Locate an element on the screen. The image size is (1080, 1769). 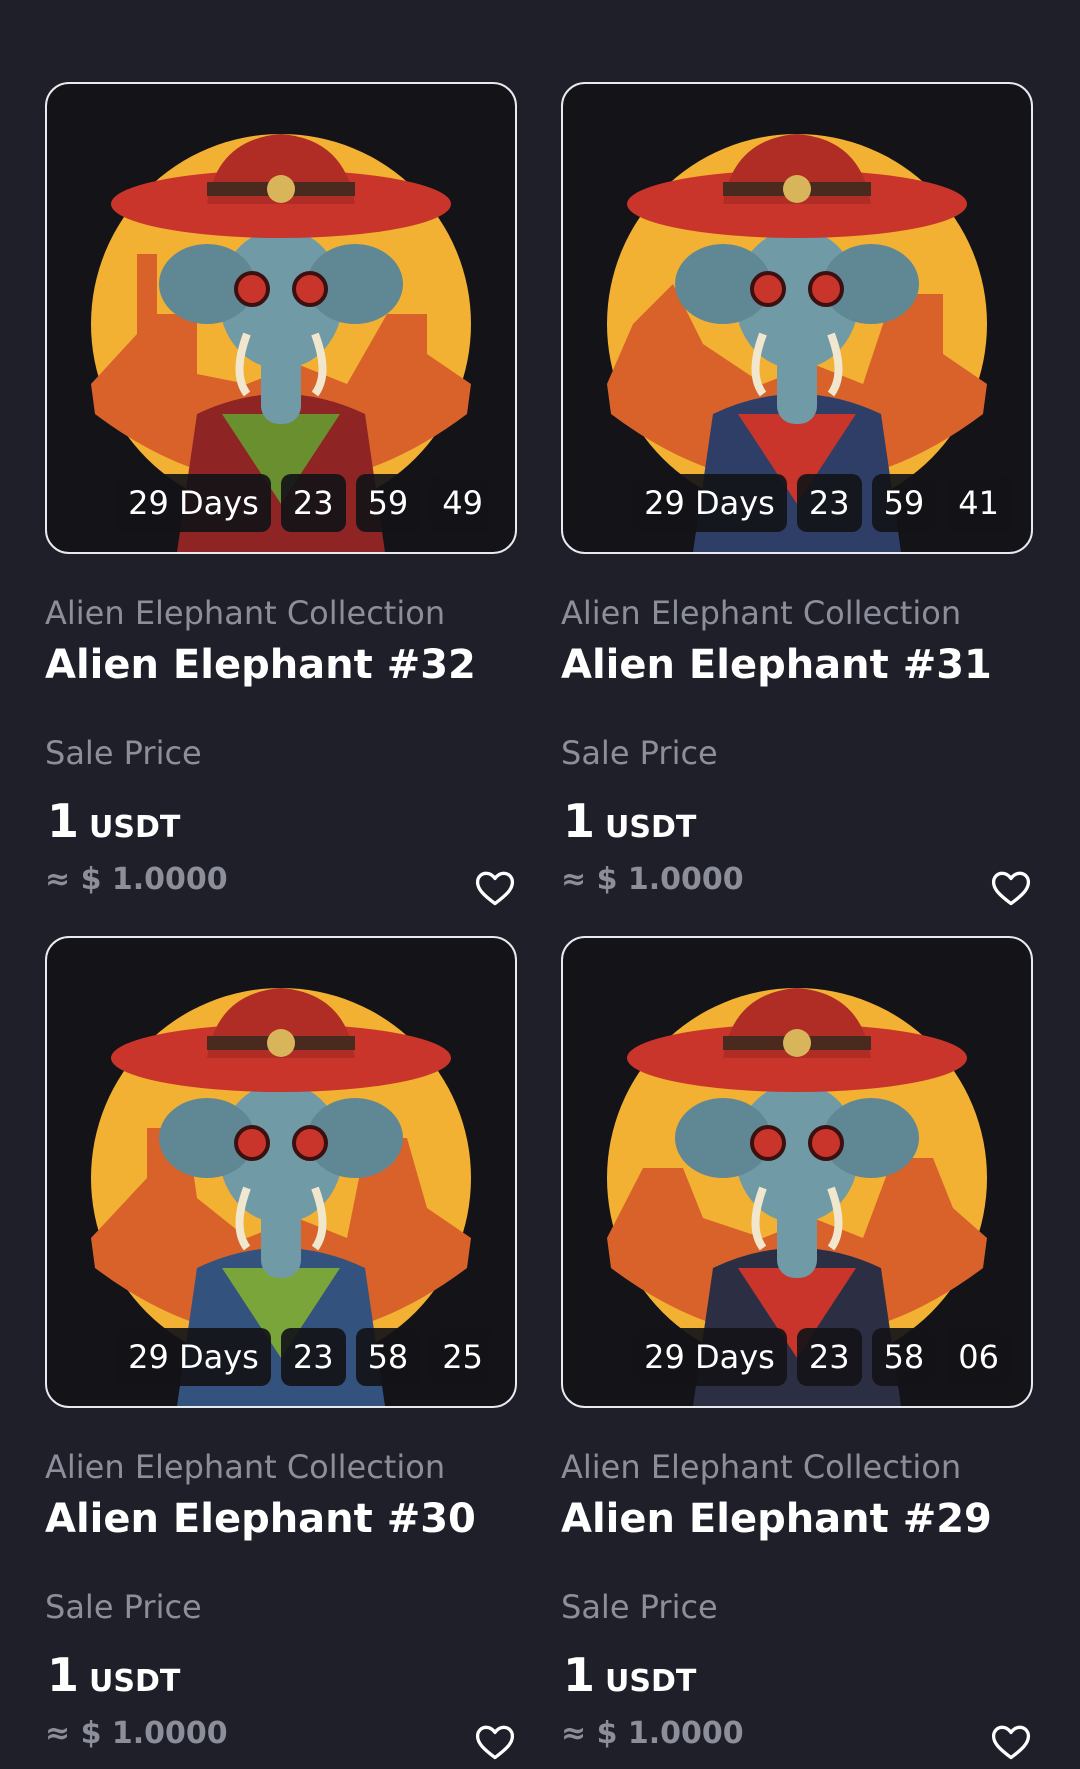
nft-image: 29 Days 23 59 49 is located at coordinates (281, 318).